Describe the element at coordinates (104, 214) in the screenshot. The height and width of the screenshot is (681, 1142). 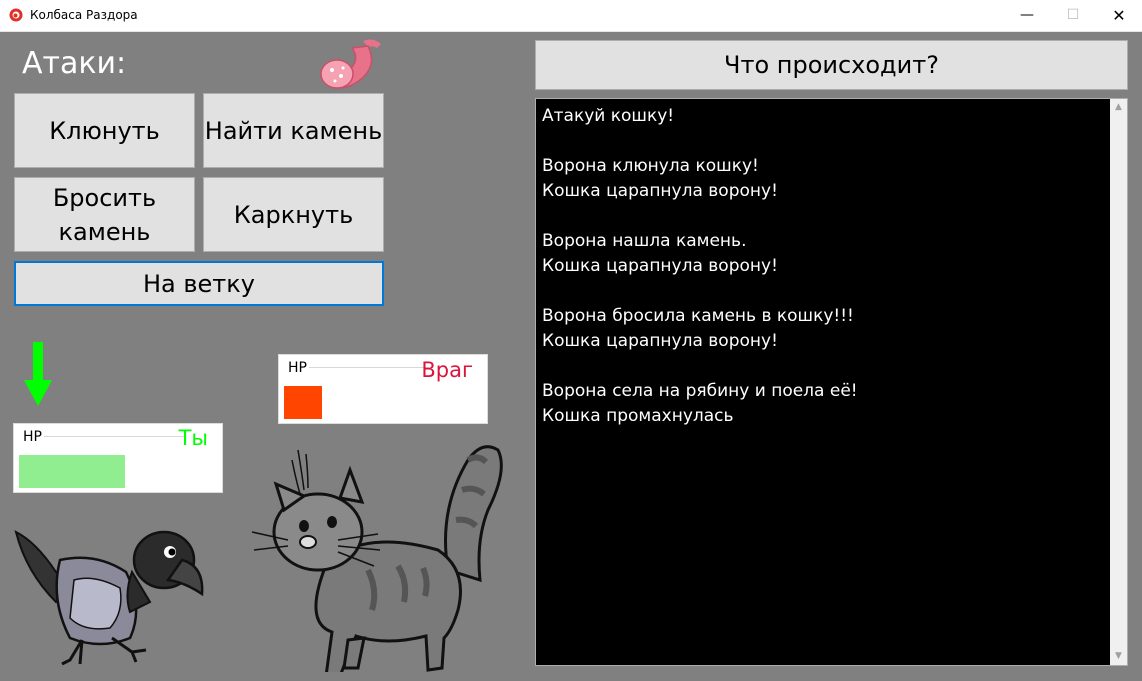
I see `throw-stone-button: Бросить камень` at that location.